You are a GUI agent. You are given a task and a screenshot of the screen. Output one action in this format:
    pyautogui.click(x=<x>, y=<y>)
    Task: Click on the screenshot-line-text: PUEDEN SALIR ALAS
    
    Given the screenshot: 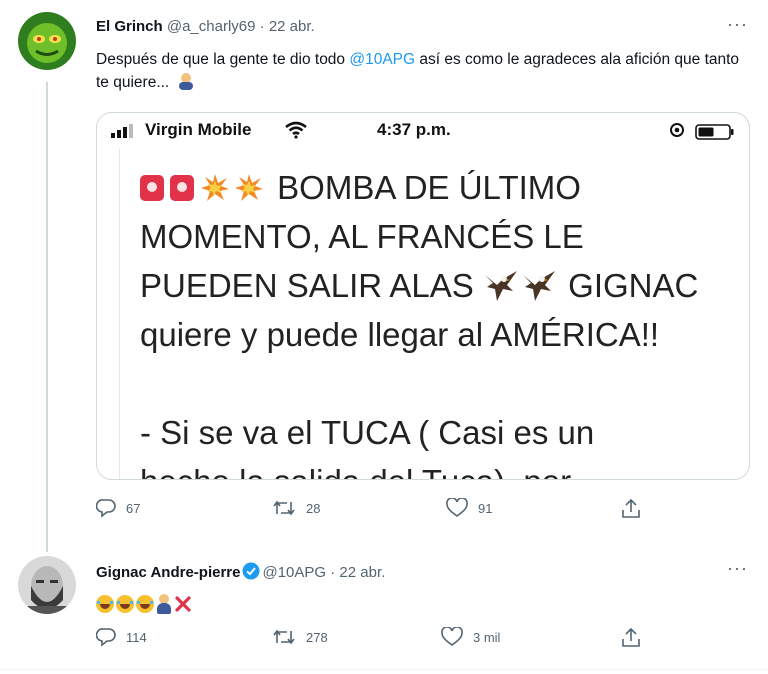 What is the action you would take?
    pyautogui.click(x=307, y=285)
    